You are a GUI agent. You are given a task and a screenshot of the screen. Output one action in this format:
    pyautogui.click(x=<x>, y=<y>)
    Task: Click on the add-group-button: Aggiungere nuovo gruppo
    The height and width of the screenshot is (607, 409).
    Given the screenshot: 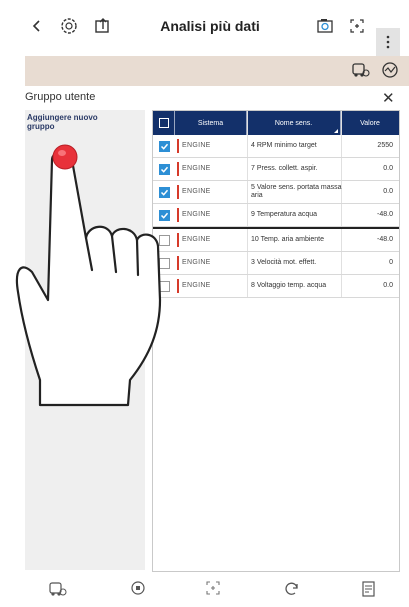 What is the action you would take?
    pyautogui.click(x=77, y=122)
    